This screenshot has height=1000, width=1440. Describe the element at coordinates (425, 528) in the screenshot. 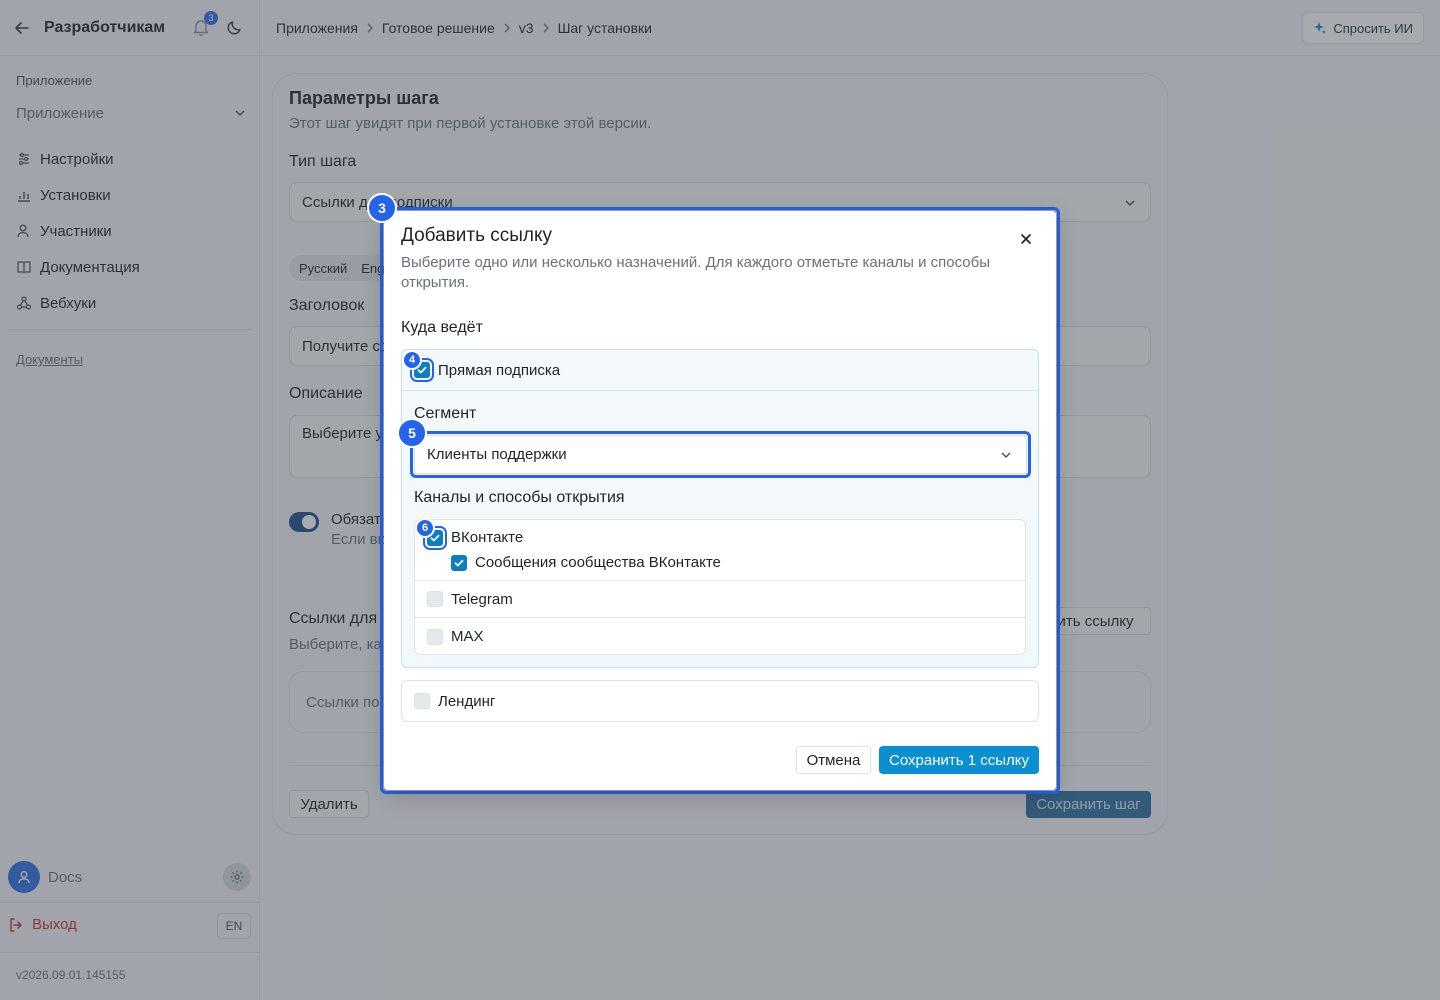

I see `step-marker: 6` at that location.